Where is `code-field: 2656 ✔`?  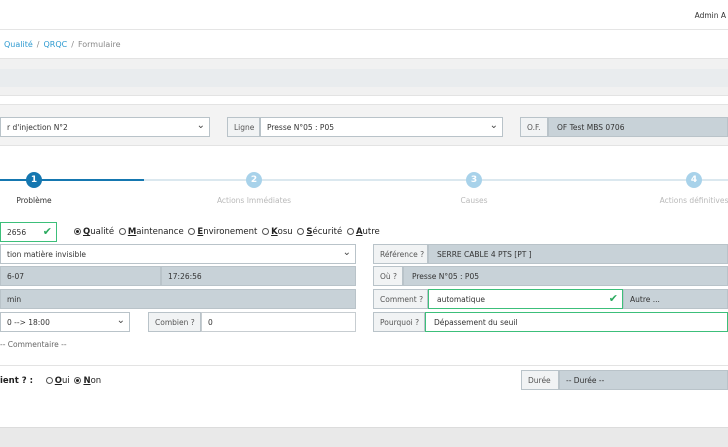
code-field: 2656 ✔ is located at coordinates (28, 232).